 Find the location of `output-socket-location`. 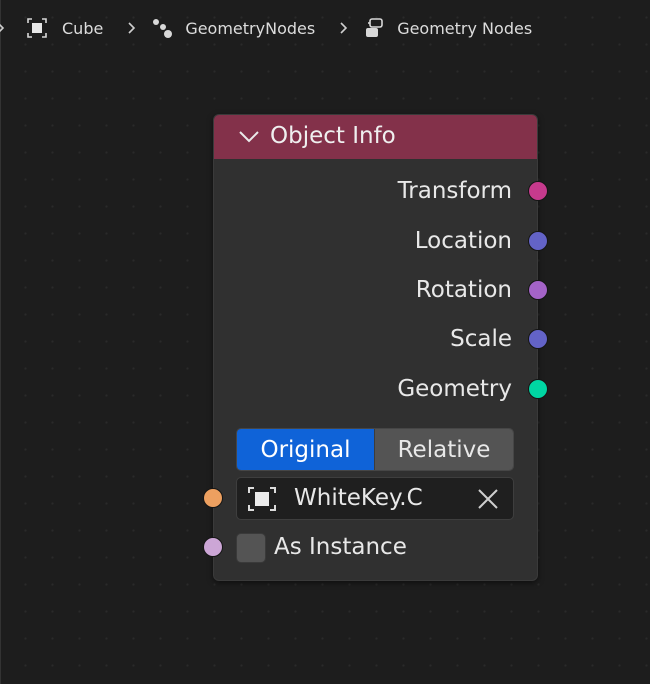

output-socket-location is located at coordinates (538, 241).